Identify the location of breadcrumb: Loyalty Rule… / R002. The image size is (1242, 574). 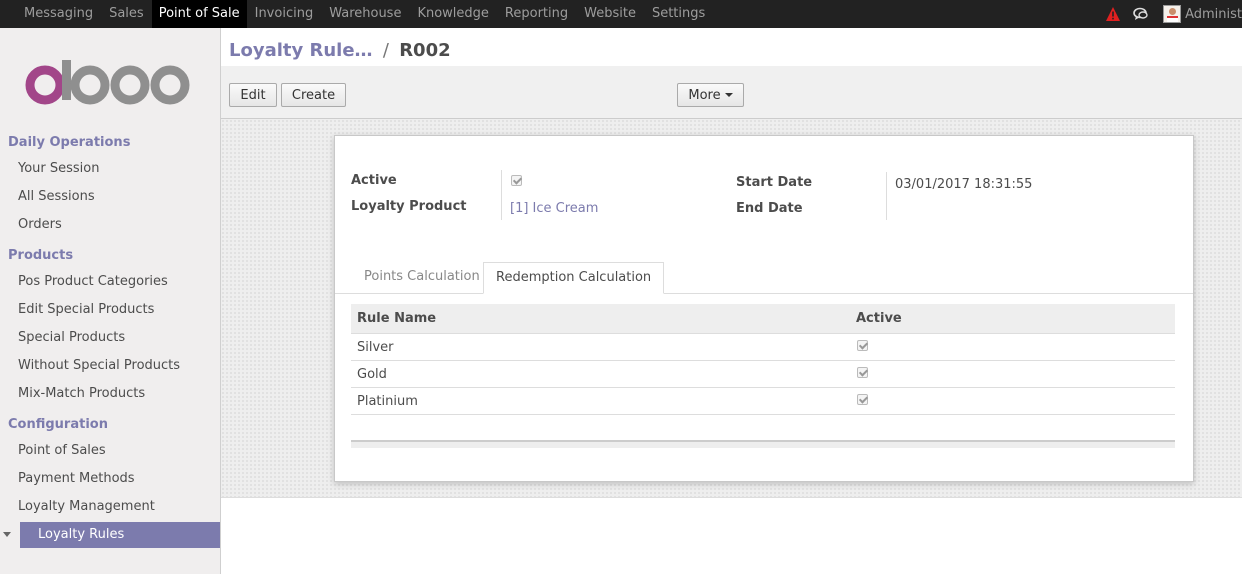
(340, 50).